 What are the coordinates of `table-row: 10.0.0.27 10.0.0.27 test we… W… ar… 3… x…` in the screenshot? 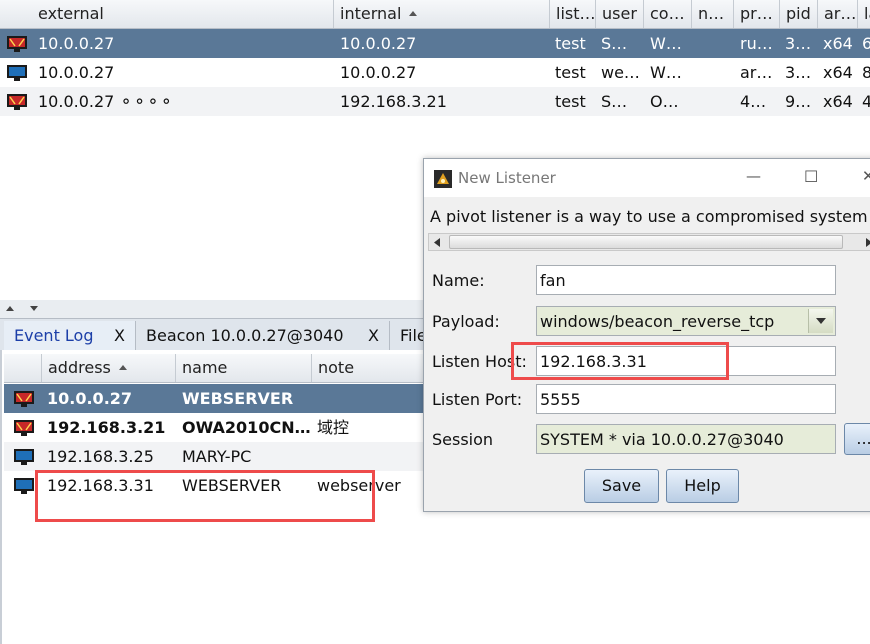 It's located at (435, 72).